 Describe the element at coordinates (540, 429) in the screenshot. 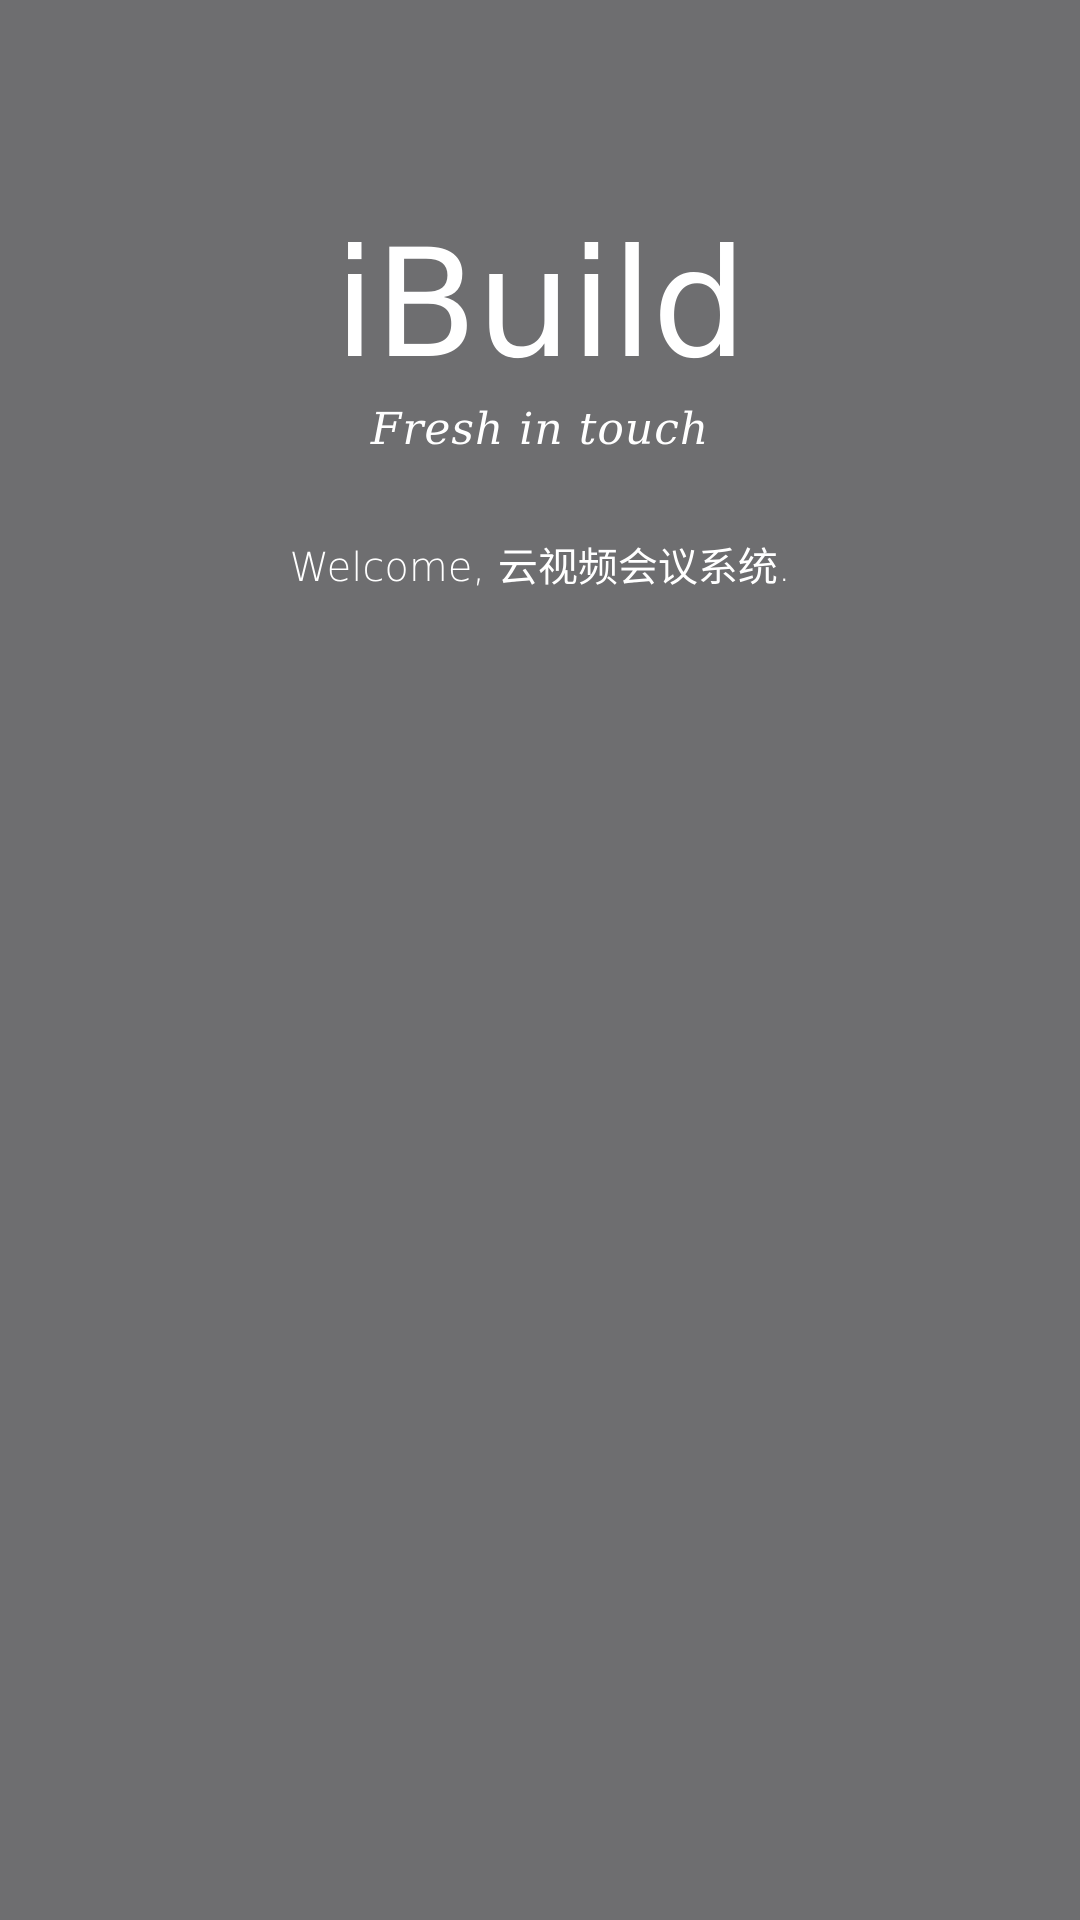

I see `tagline: Fresh in touch` at that location.